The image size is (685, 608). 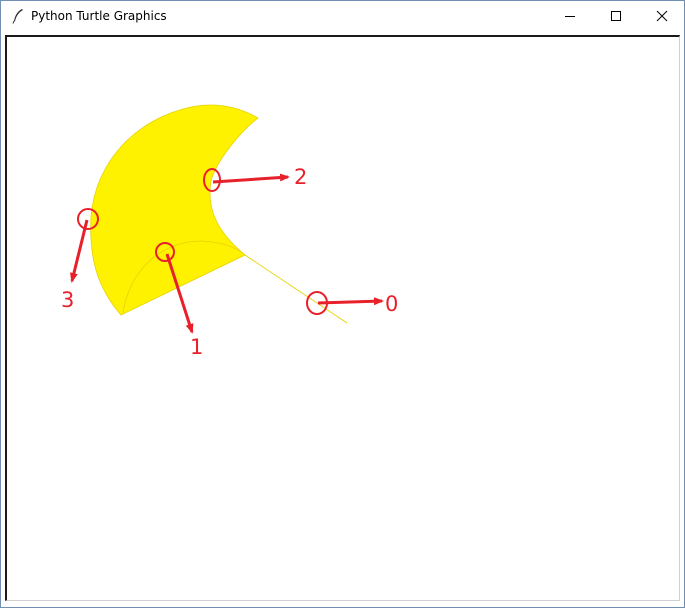 I want to click on marker-0: 0, so click(x=352, y=303).